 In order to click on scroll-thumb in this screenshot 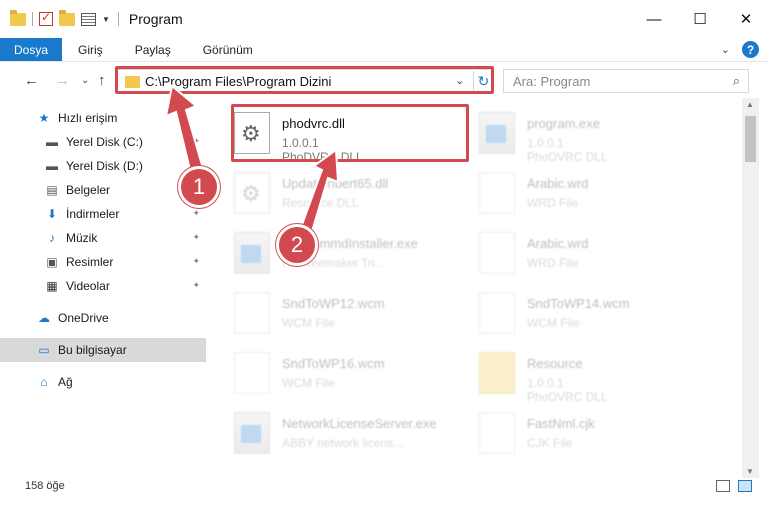, I will do `click(750, 139)`.